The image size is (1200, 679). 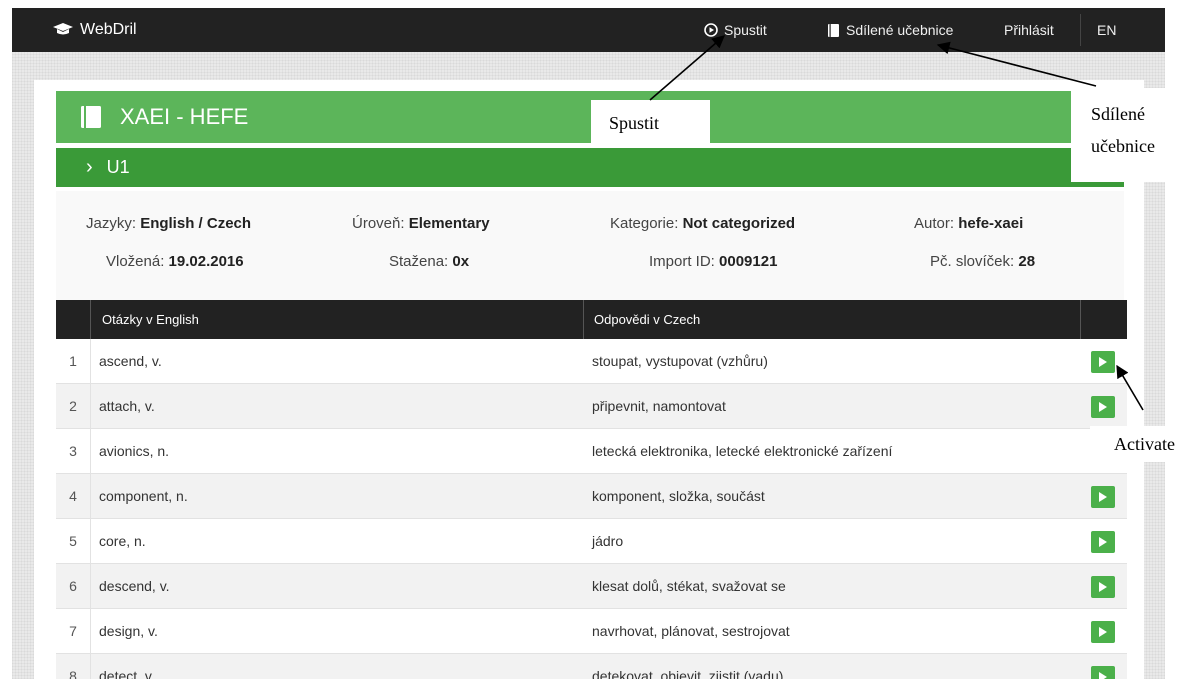 What do you see at coordinates (1016, 64) in the screenshot?
I see `arrow-to-shared-books` at bounding box center [1016, 64].